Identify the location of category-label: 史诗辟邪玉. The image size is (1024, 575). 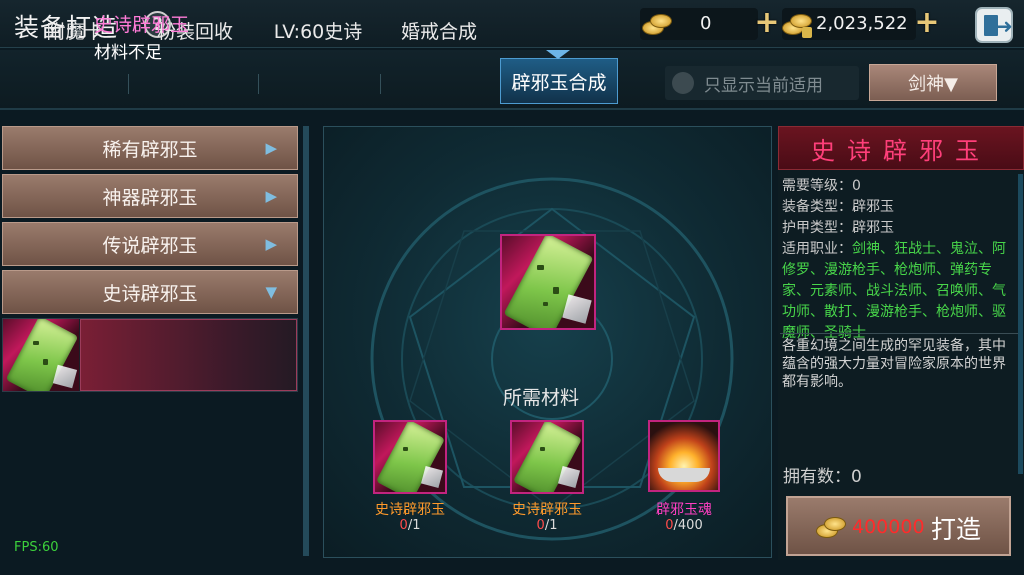
(150, 293).